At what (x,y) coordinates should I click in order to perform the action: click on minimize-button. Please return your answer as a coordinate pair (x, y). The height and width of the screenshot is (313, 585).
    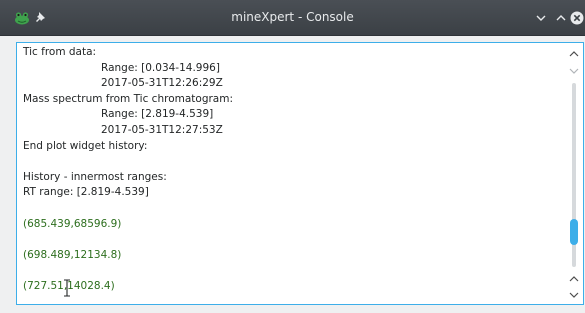
    Looking at the image, I should click on (541, 18).